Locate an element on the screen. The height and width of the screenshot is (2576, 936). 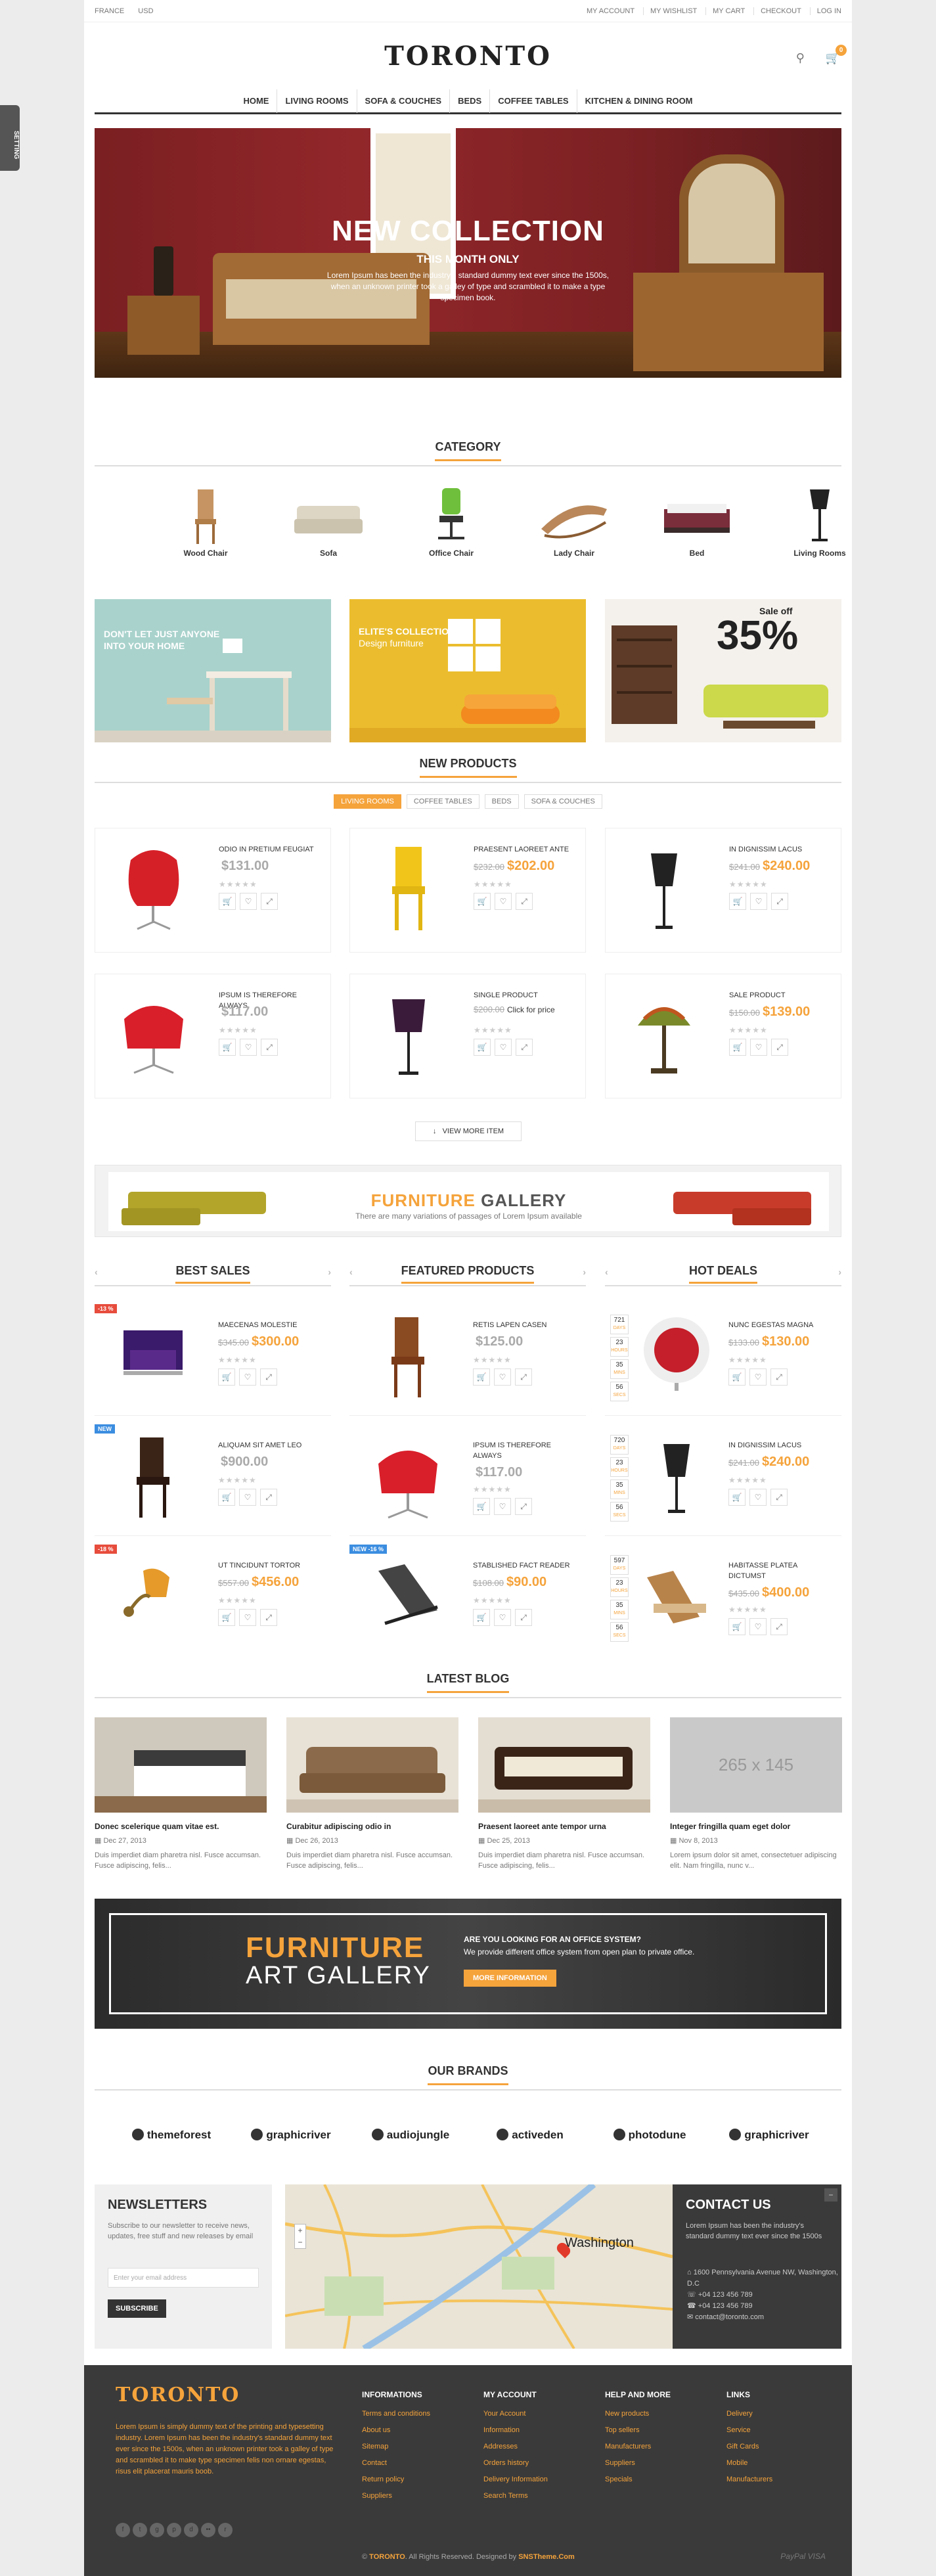
checkout-link: CHECKOUT is located at coordinates (777, 11).